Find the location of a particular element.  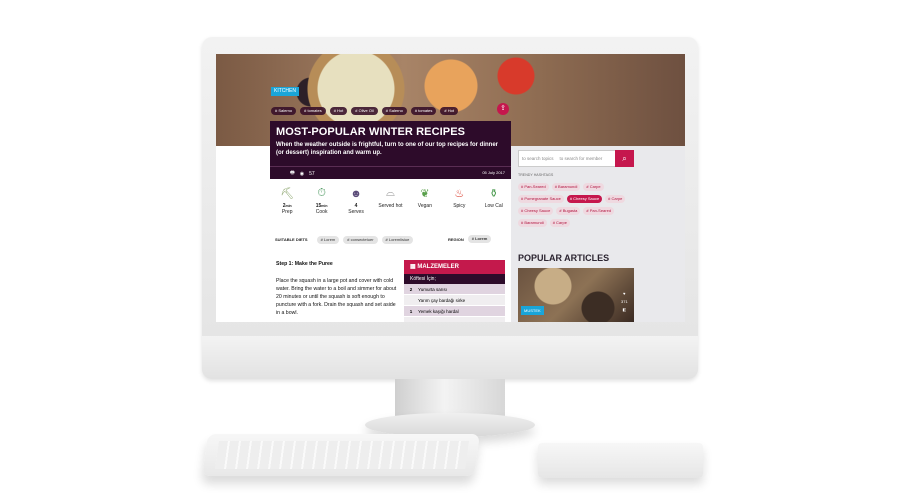

attribute-label: Low Cal is located at coordinates (493, 206).